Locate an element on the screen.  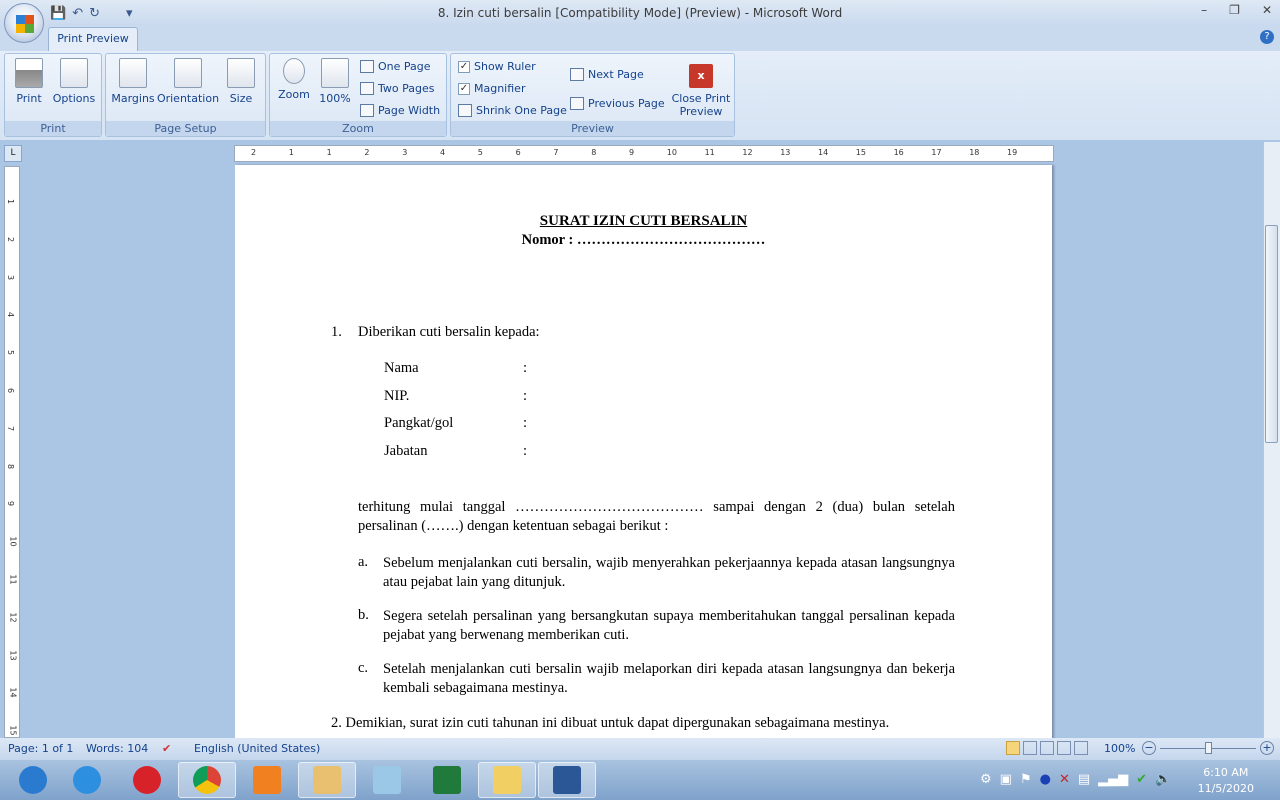
tray-onenote-icon: ▣ is located at coordinates (1006, 779).